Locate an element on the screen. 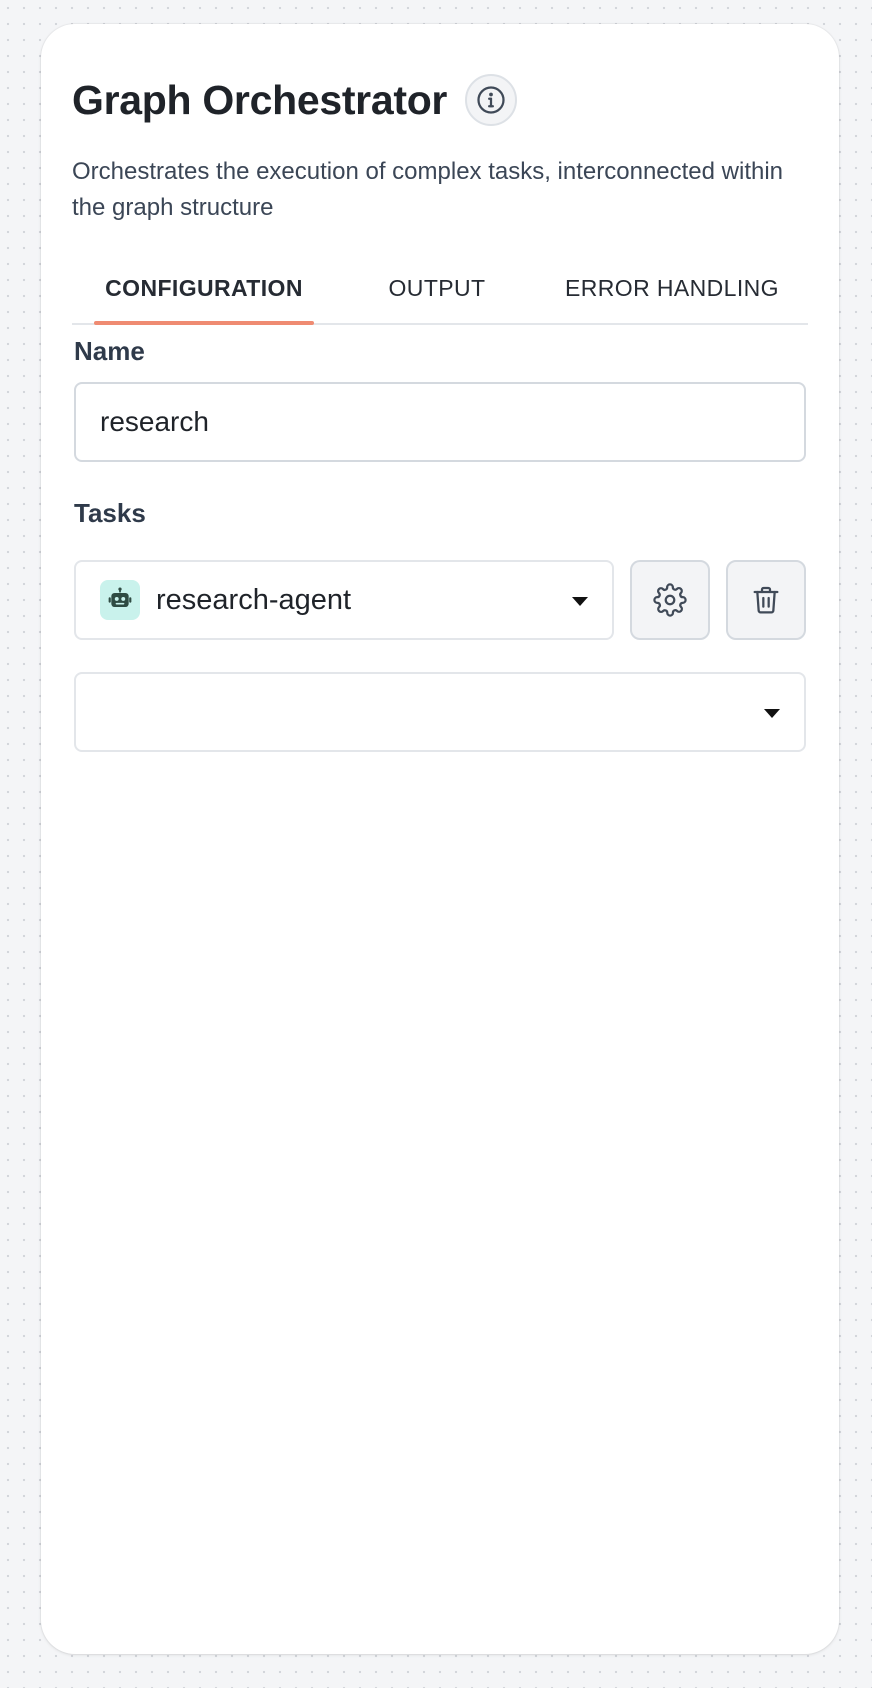 This screenshot has height=1688, width=872. tab-configuration: CONFIGURATION is located at coordinates (204, 289).